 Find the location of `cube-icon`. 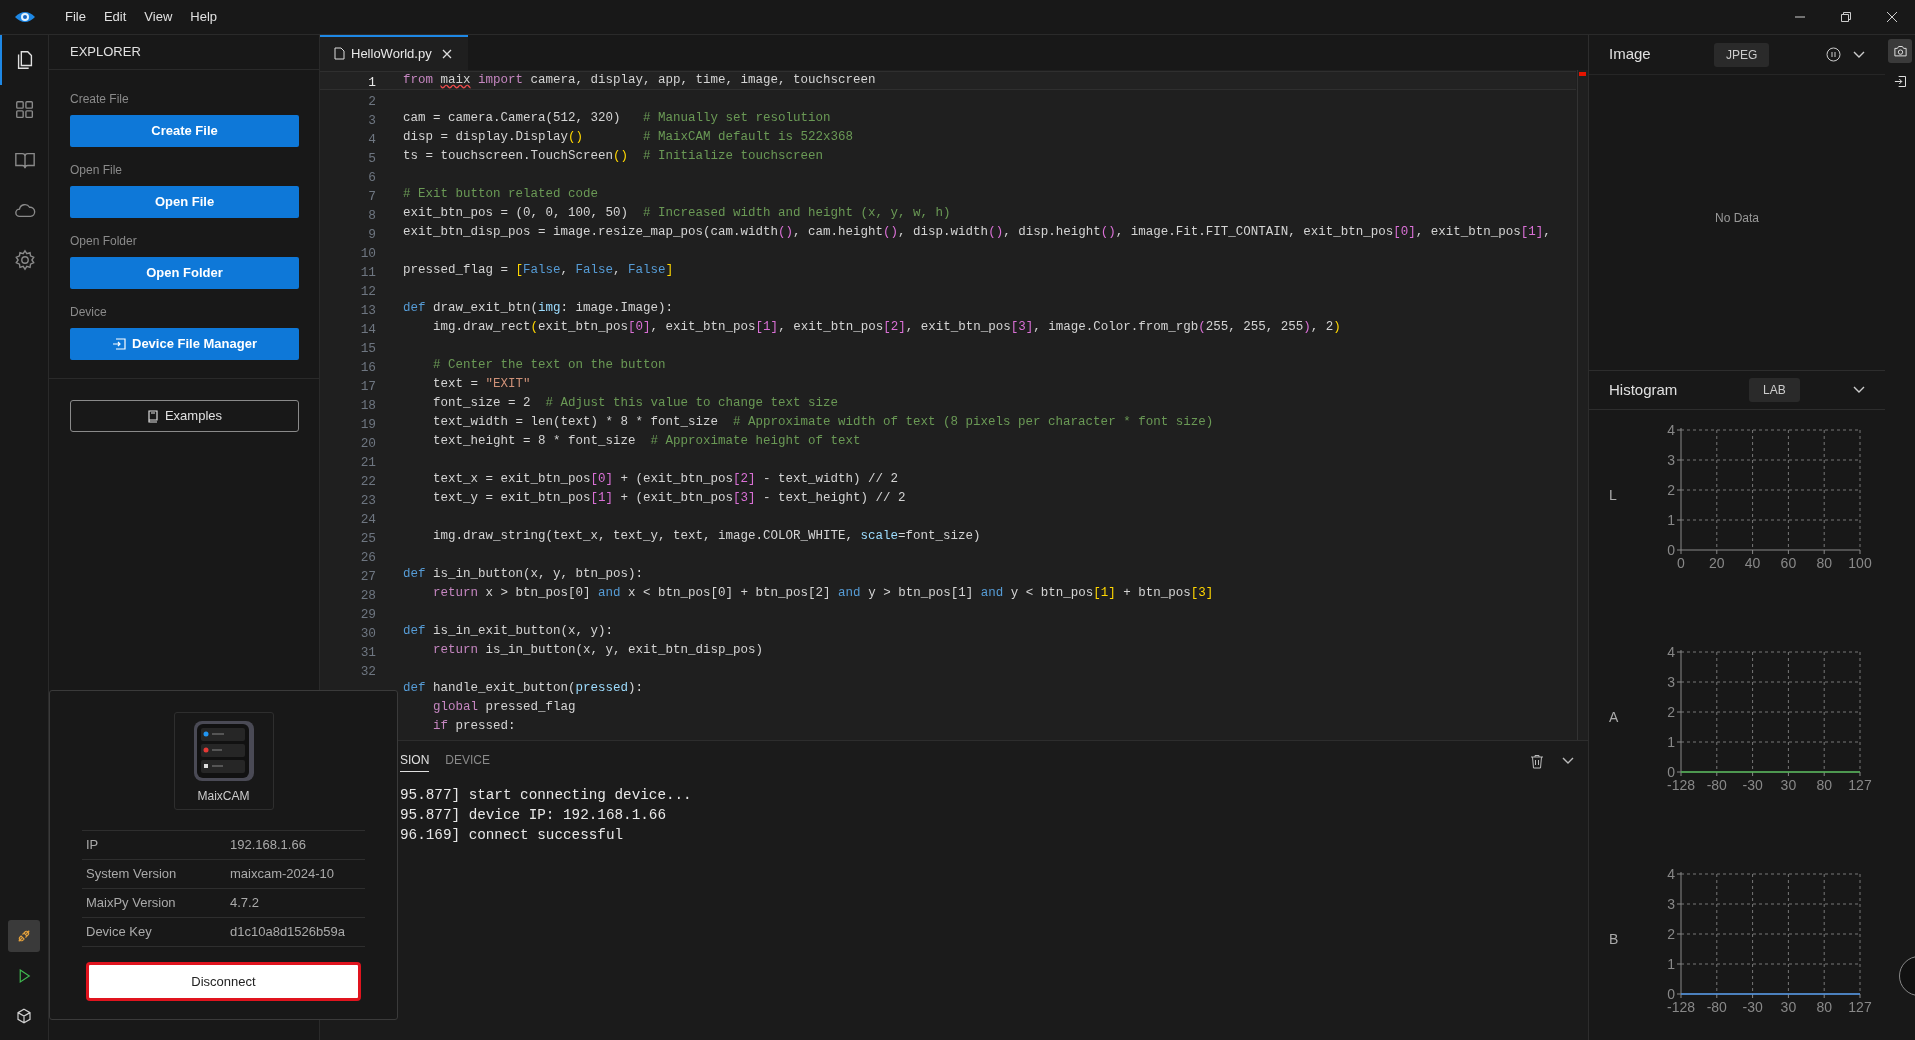

cube-icon is located at coordinates (24, 1016).